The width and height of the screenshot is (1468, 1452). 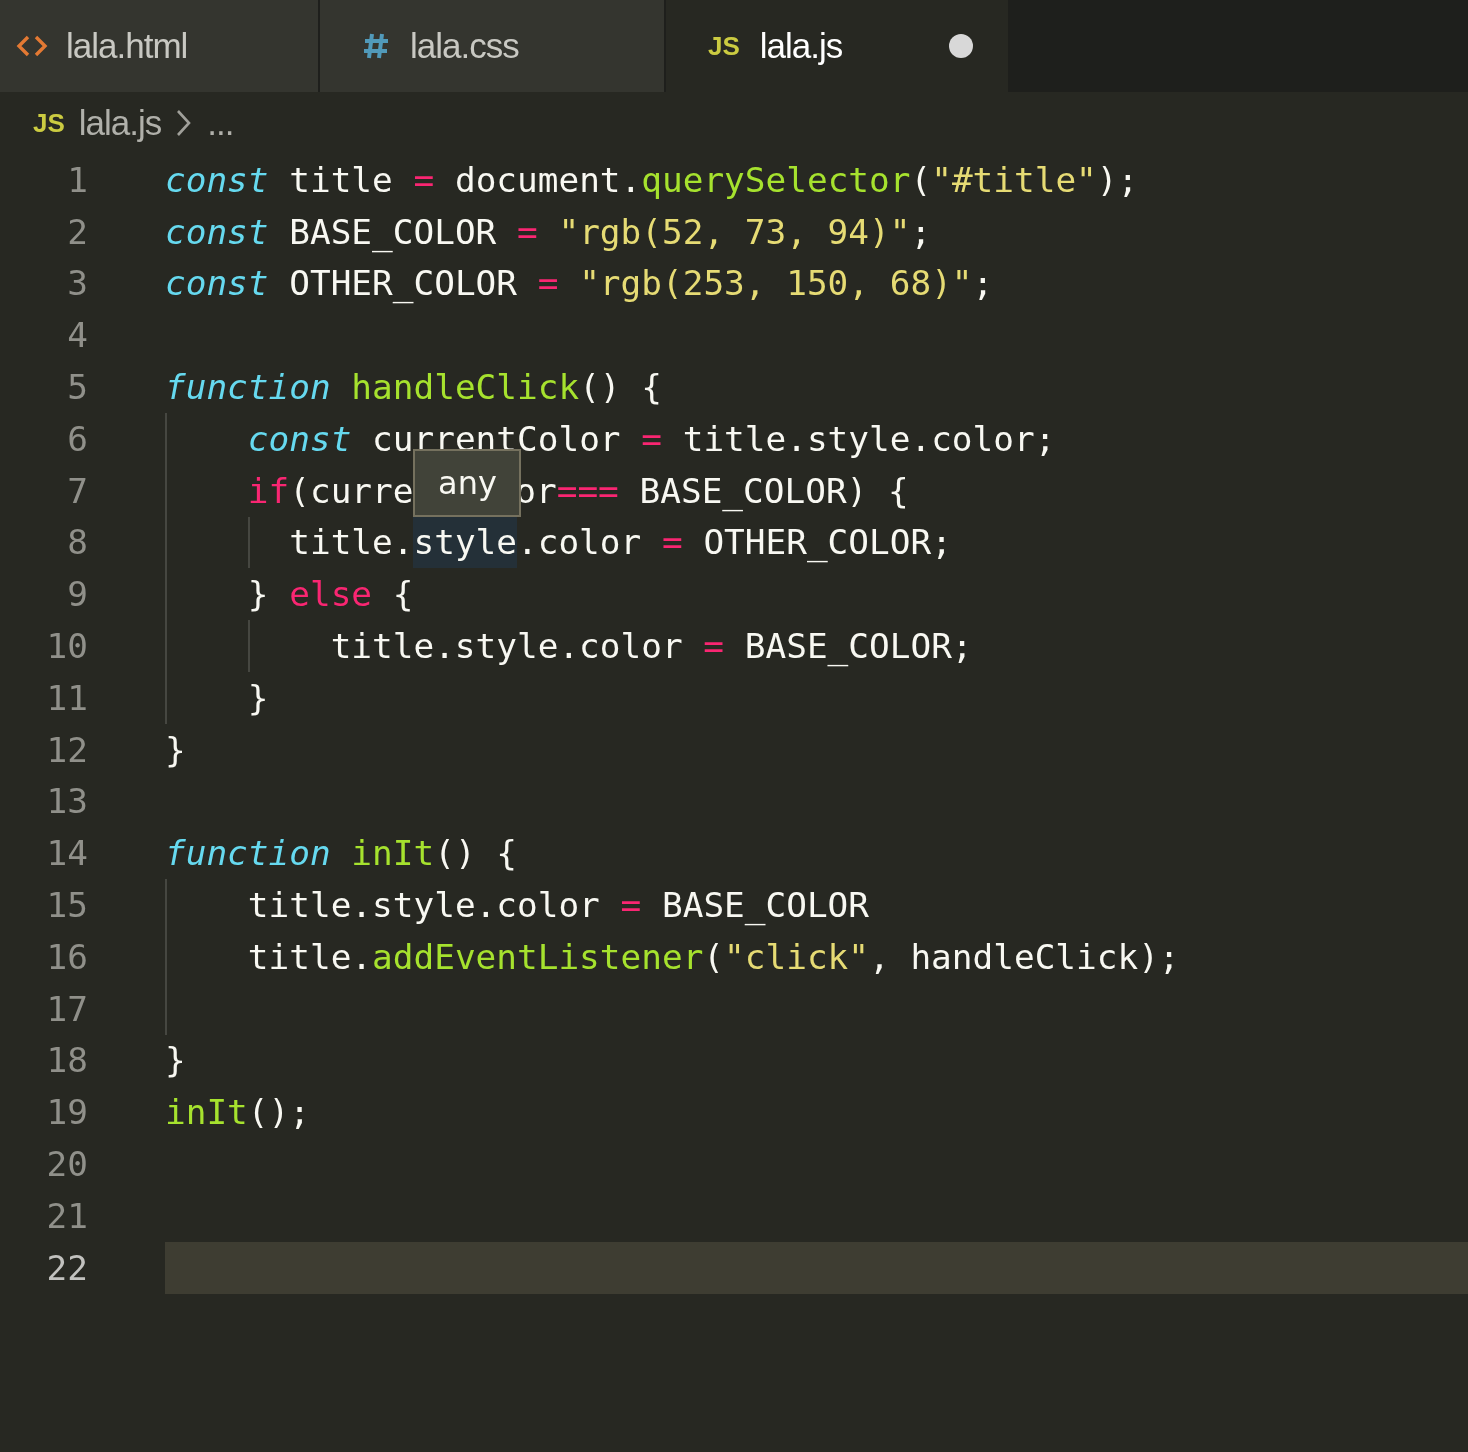 What do you see at coordinates (774, 490) in the screenshot?
I see `code-text: BASE_COLOR) {` at bounding box center [774, 490].